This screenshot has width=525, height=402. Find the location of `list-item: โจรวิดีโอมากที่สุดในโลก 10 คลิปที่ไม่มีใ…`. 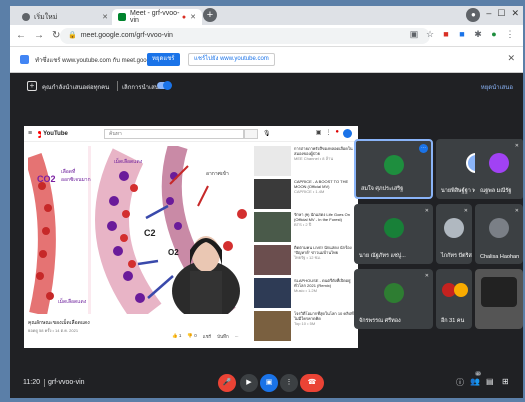

list-item: โจรวิดีโอมากที่สุดในโลก 10 คลิปที่ไม่มีใ… is located at coordinates (304, 328).